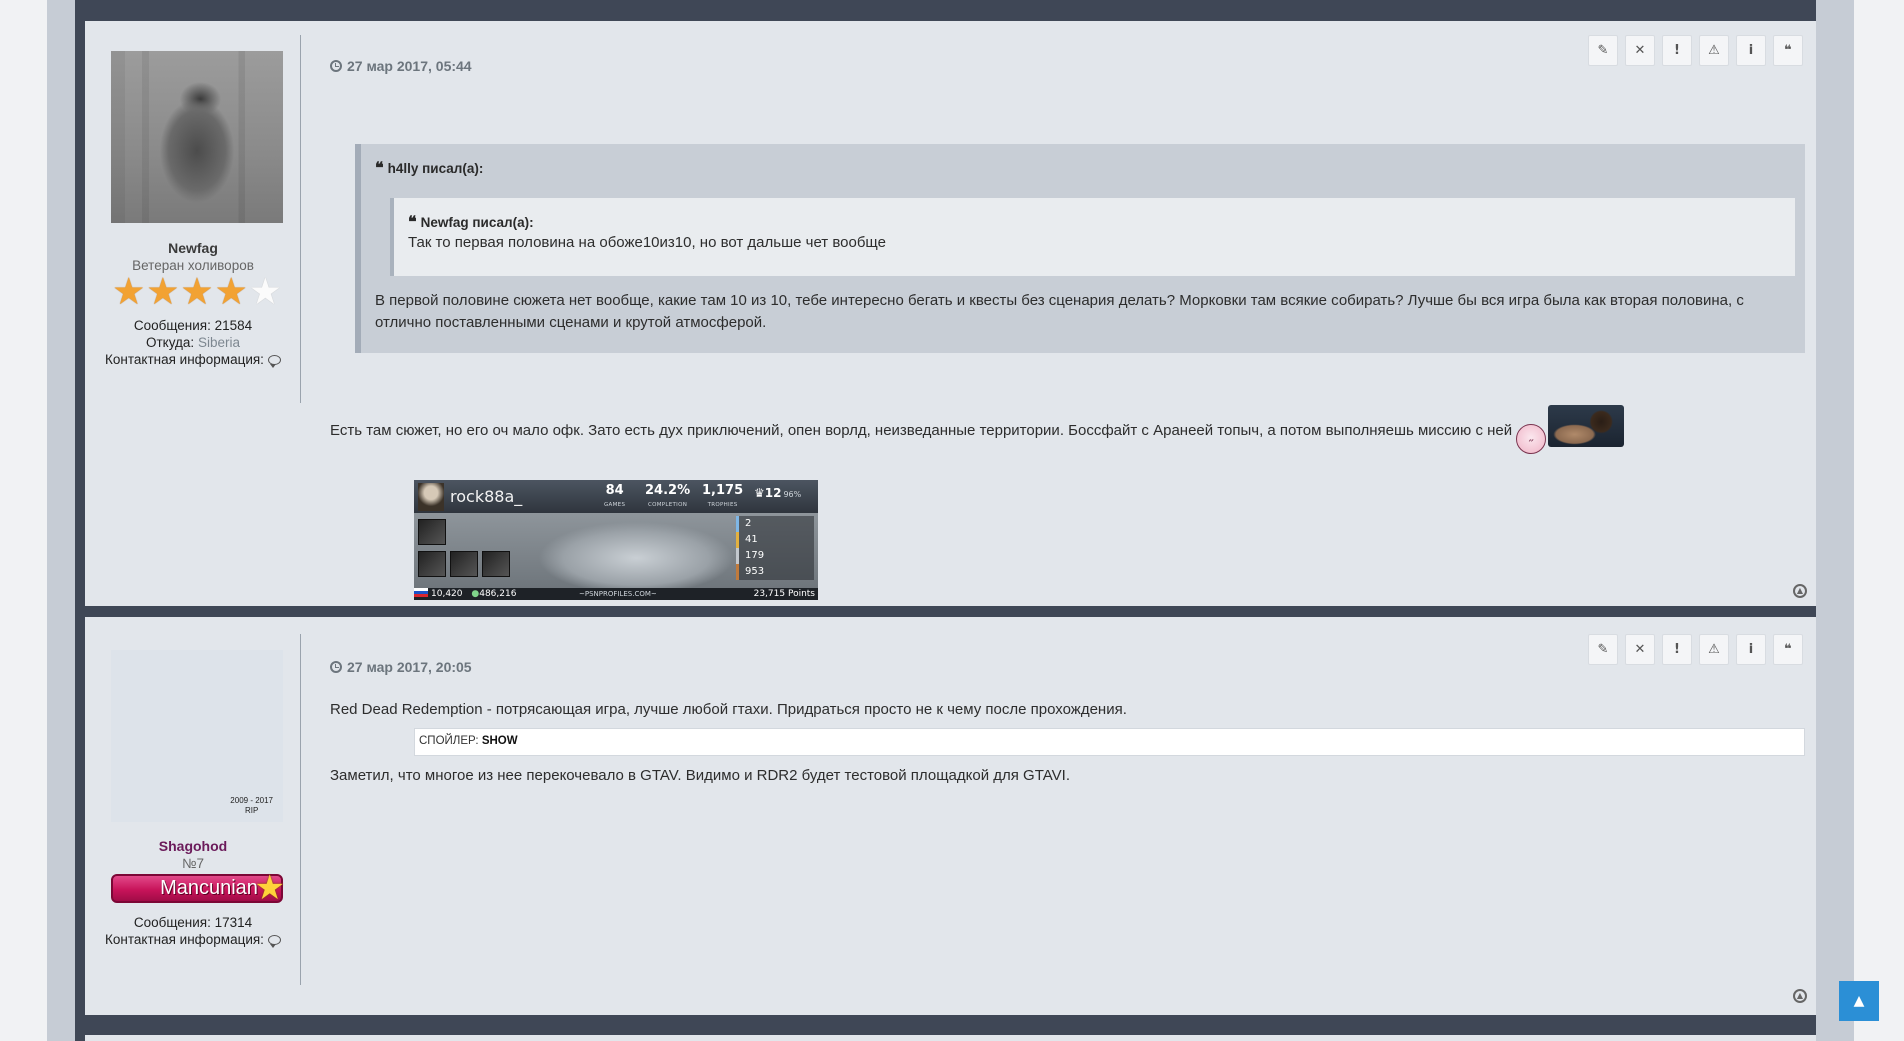 The height and width of the screenshot is (1041, 1904). What do you see at coordinates (498, 594) in the screenshot?
I see `world-rank: 486,216` at bounding box center [498, 594].